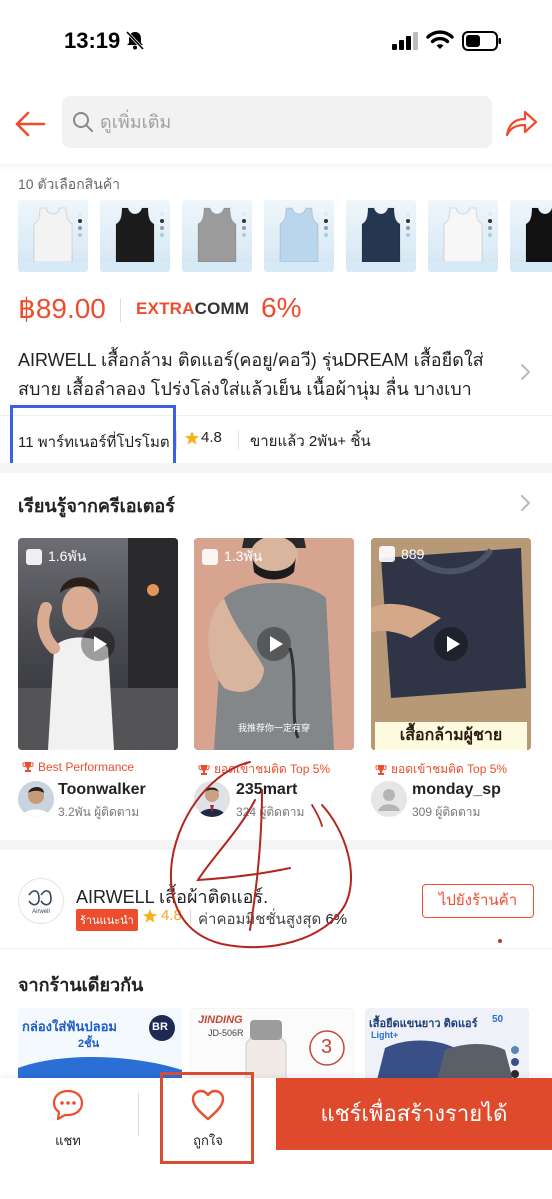 This screenshot has height=1199, width=552. What do you see at coordinates (226, 1033) in the screenshot?
I see `card-line2: JD-506R` at bounding box center [226, 1033].